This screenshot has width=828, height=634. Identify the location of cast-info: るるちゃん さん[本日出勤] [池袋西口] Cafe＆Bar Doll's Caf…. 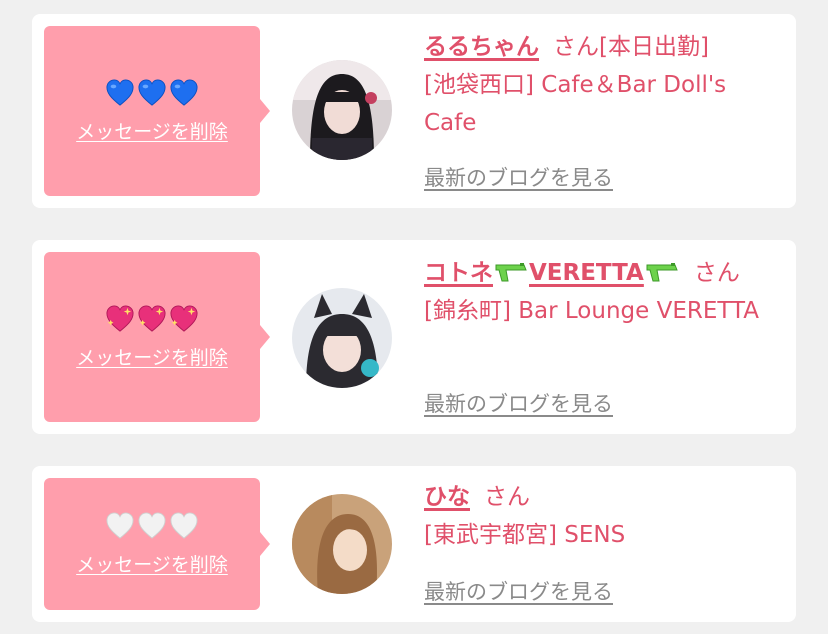
(600, 85).